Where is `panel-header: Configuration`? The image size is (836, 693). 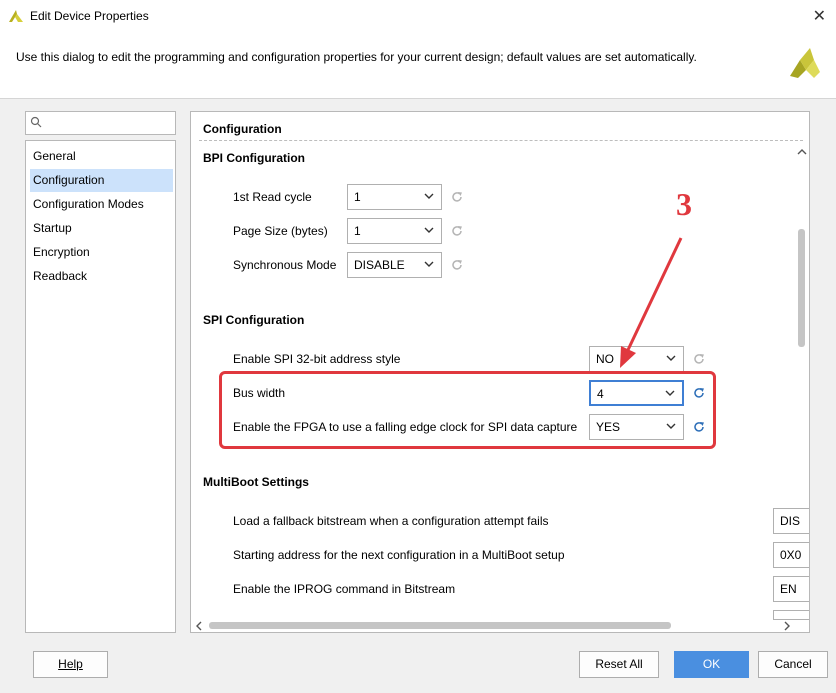
panel-header: Configuration is located at coordinates (242, 129).